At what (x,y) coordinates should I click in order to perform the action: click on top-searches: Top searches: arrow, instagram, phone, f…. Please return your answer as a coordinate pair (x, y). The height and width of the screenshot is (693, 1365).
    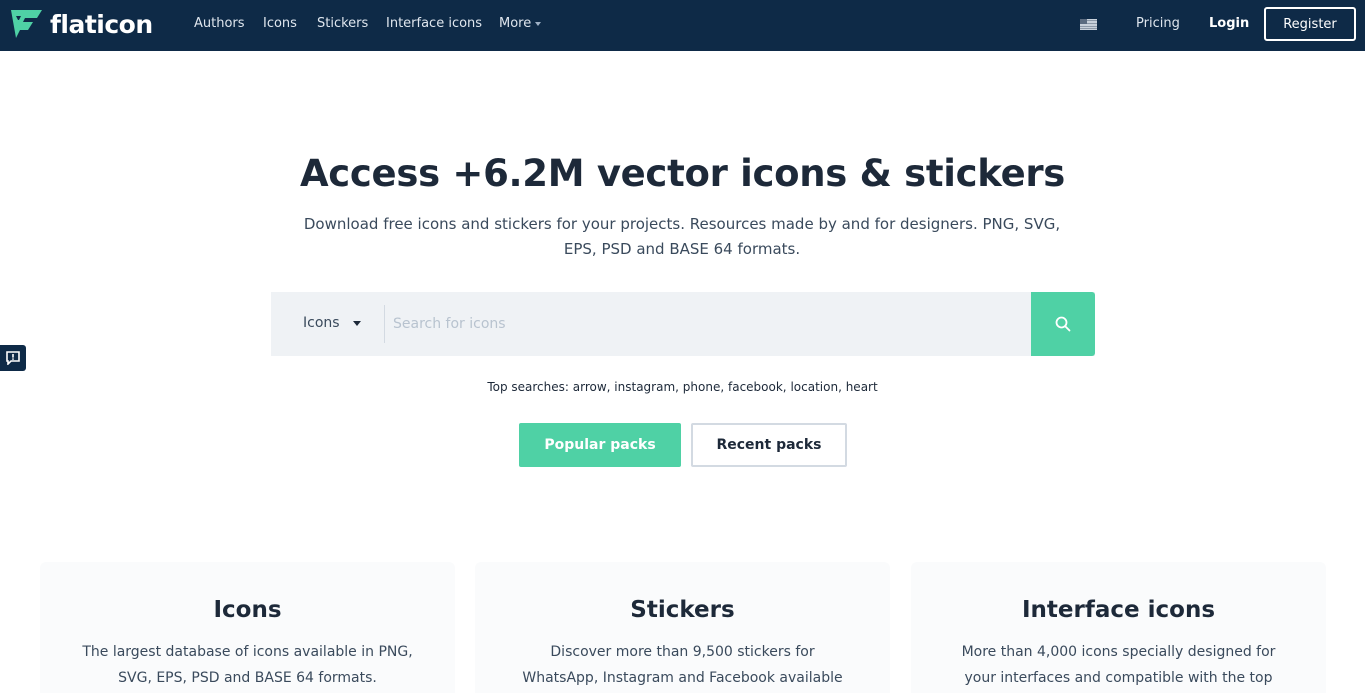
    Looking at the image, I should click on (682, 387).